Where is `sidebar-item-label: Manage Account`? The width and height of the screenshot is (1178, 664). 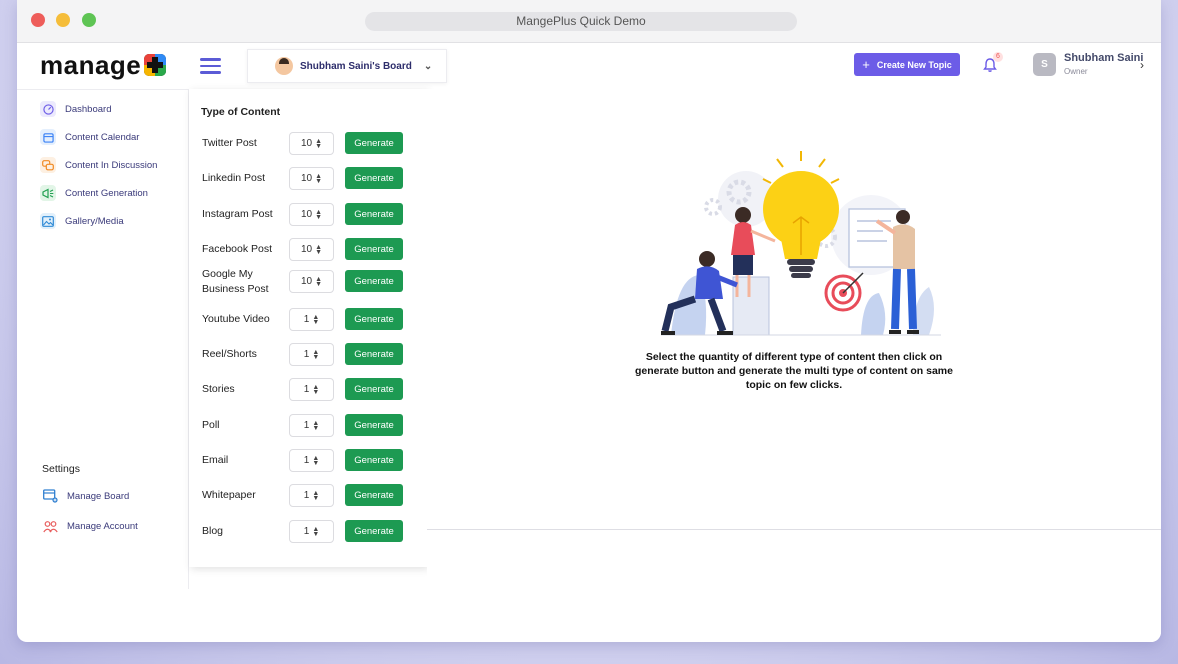
sidebar-item-label: Manage Account is located at coordinates (102, 526).